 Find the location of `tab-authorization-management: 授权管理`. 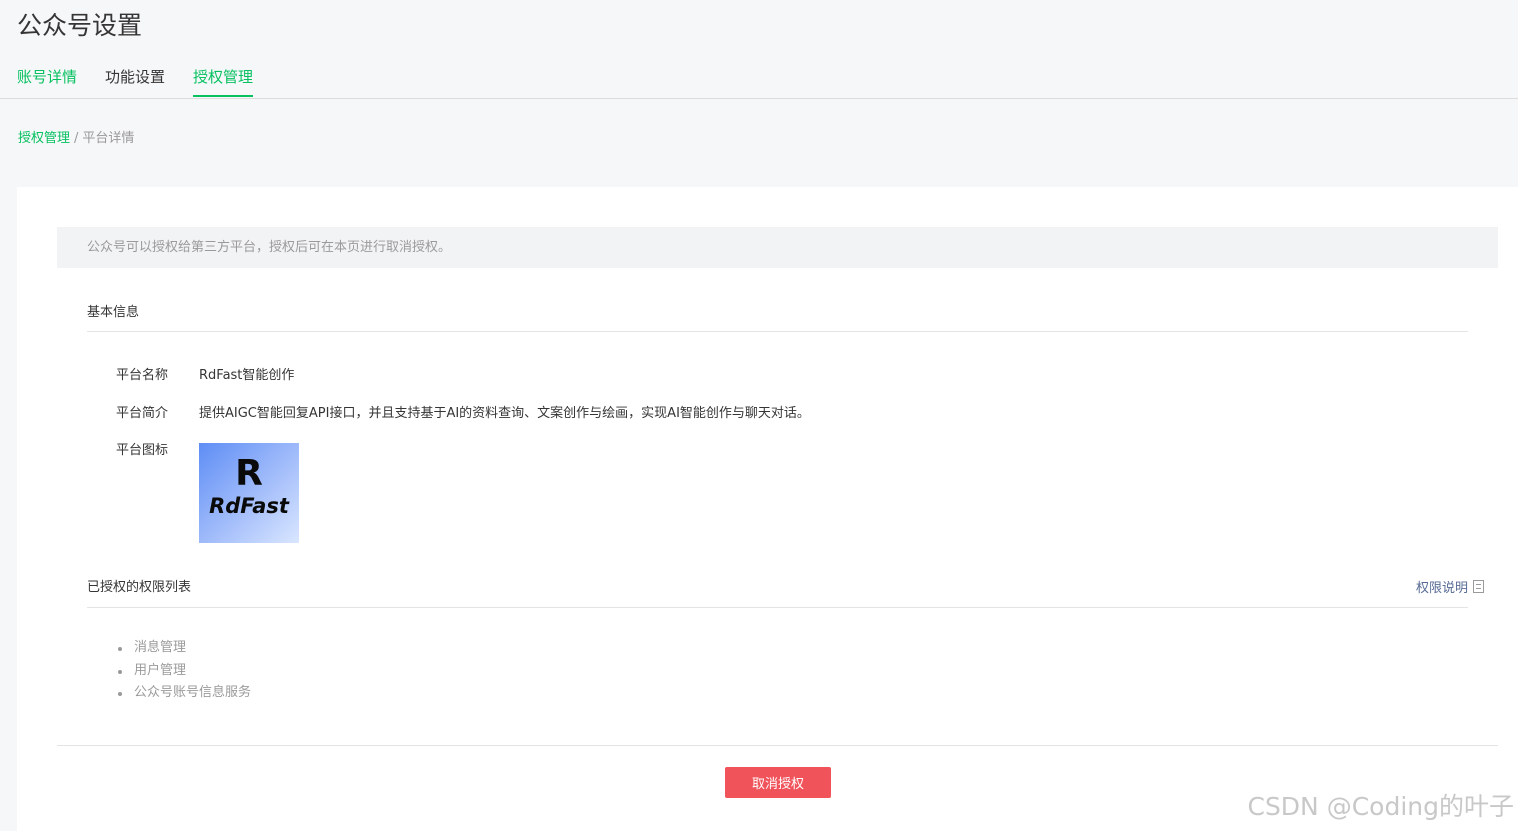

tab-authorization-management: 授权管理 is located at coordinates (223, 81).